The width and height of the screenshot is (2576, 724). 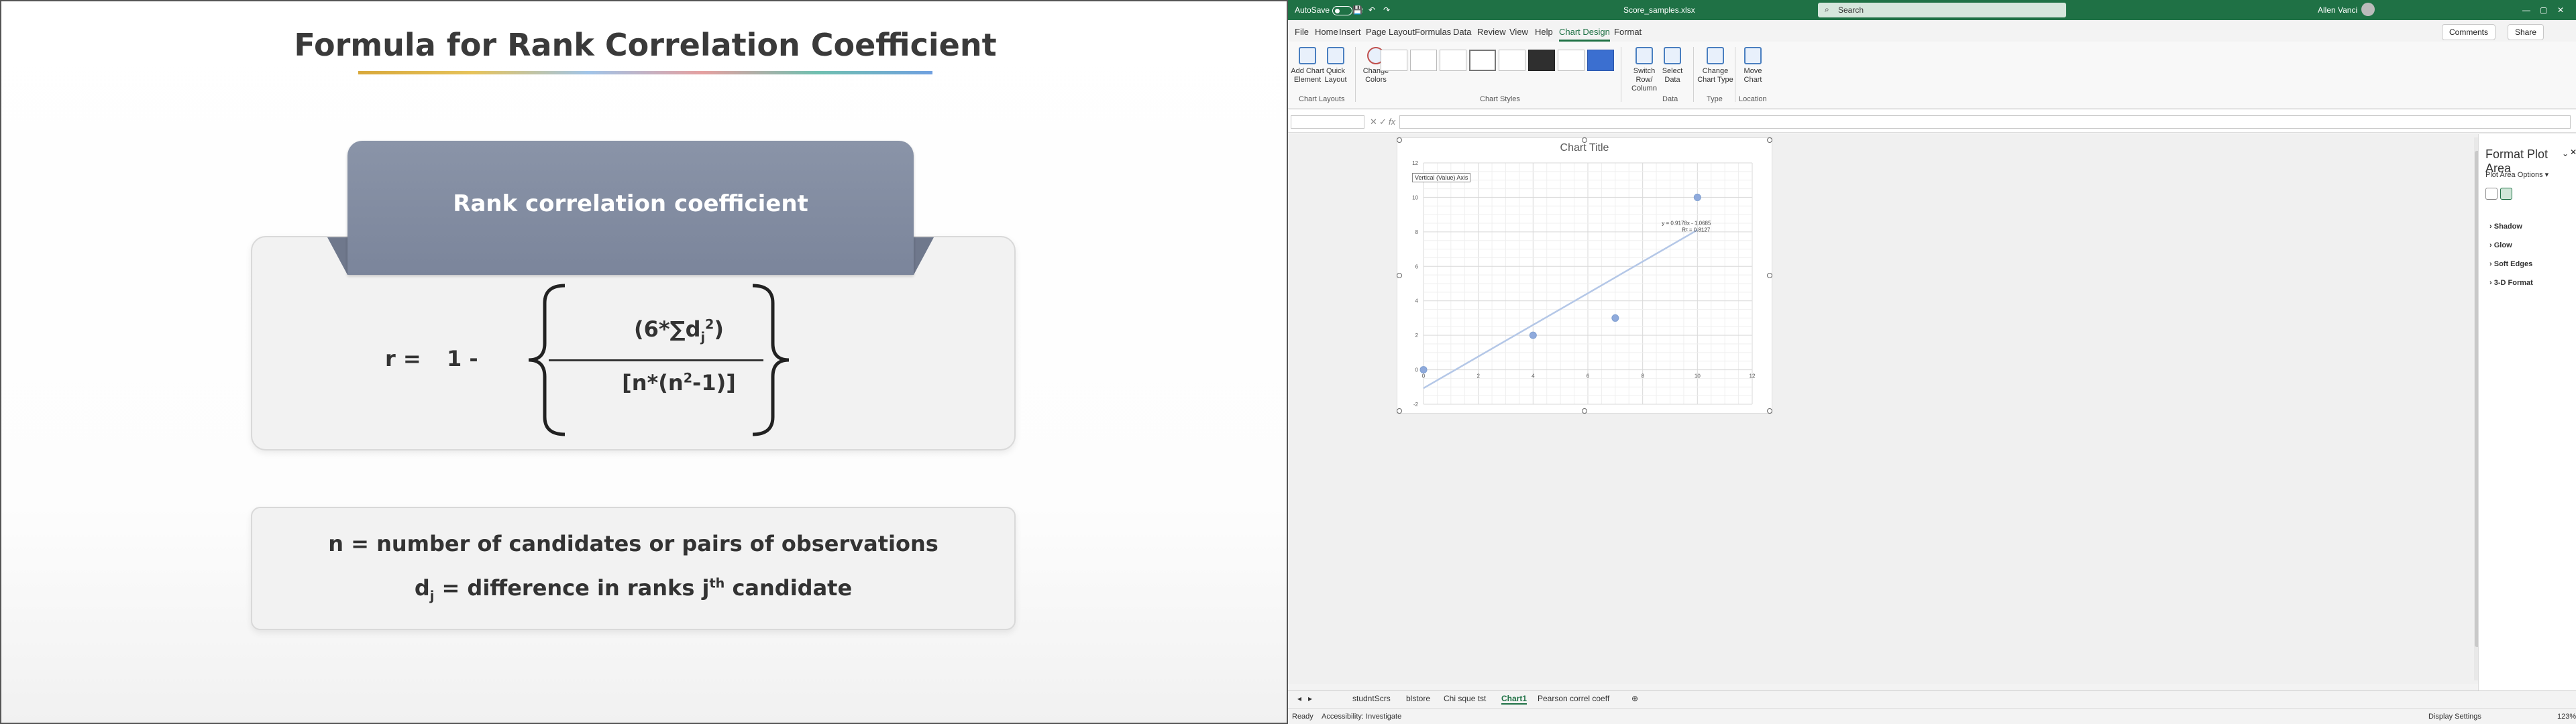 What do you see at coordinates (1544, 32) in the screenshot?
I see `tab-help: Help` at bounding box center [1544, 32].